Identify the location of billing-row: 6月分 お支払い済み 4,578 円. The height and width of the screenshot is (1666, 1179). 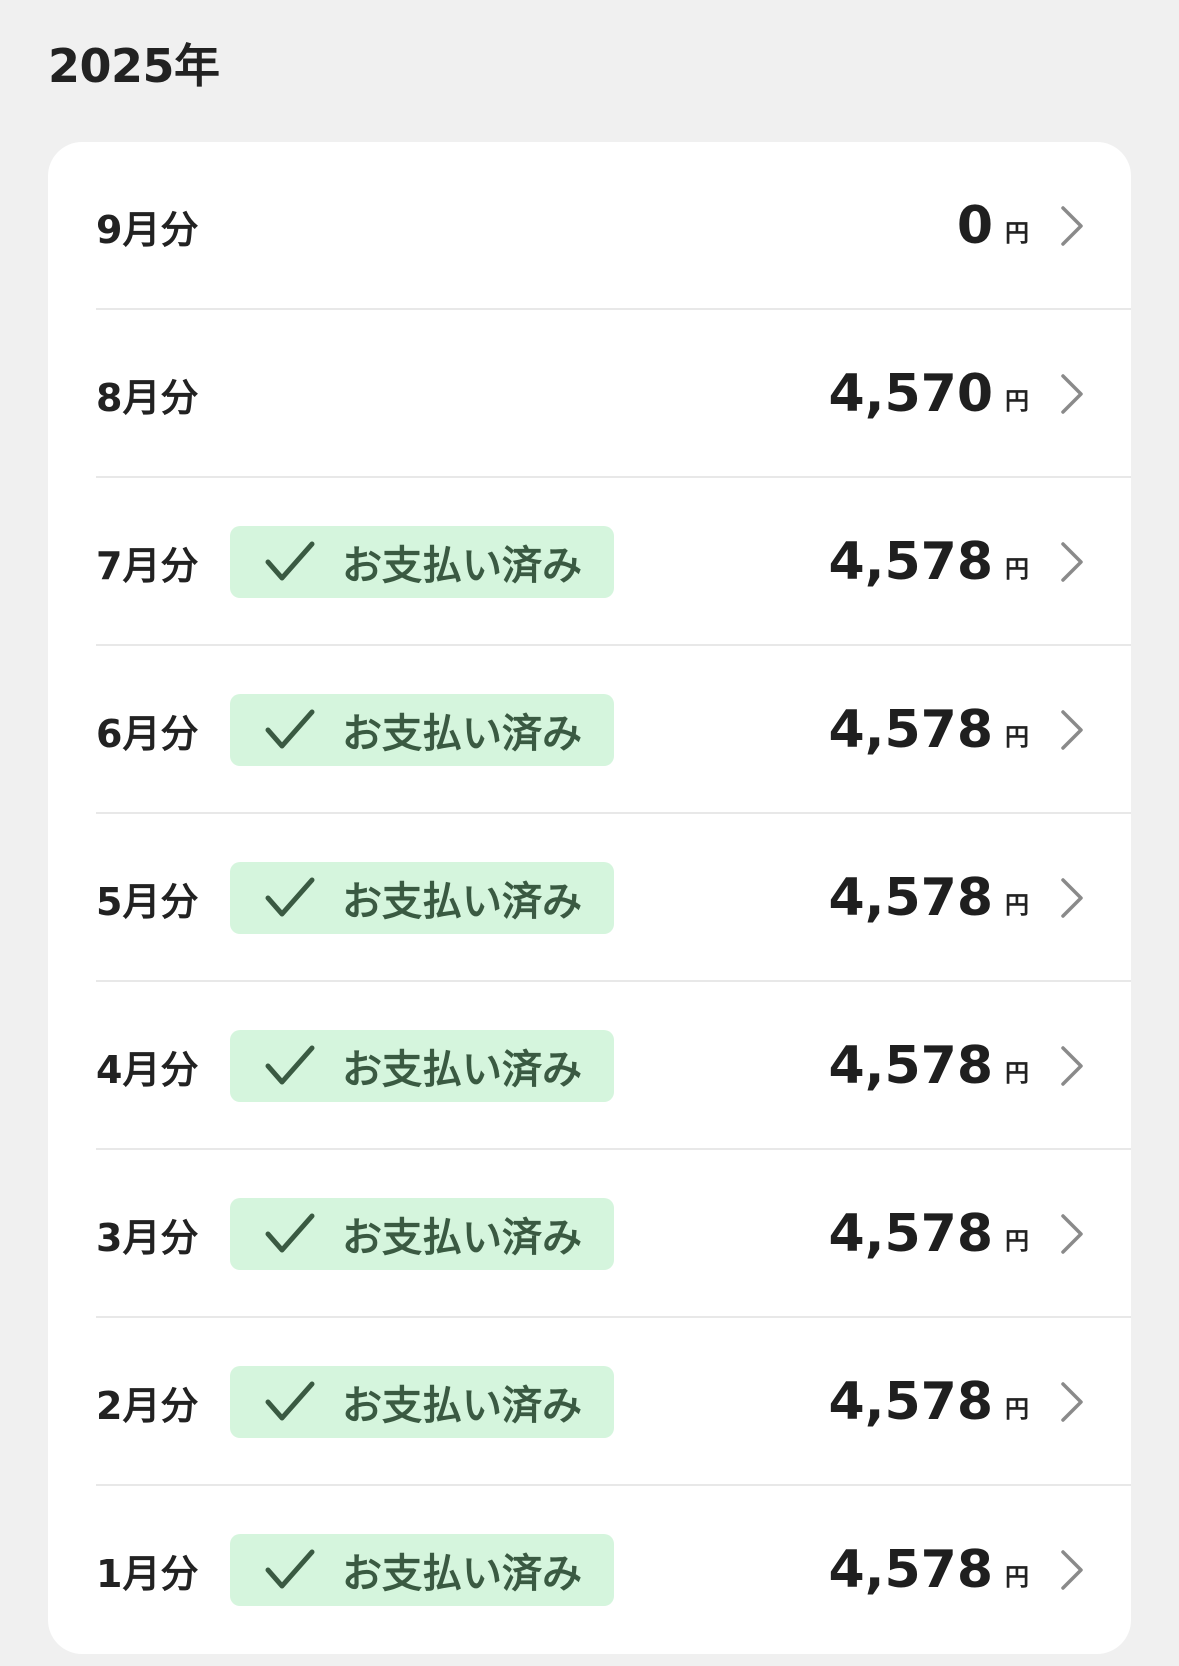
(589, 730).